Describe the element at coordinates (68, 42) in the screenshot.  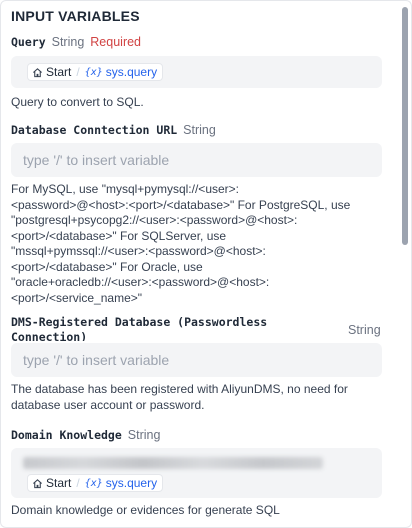
I see `query-type: String` at that location.